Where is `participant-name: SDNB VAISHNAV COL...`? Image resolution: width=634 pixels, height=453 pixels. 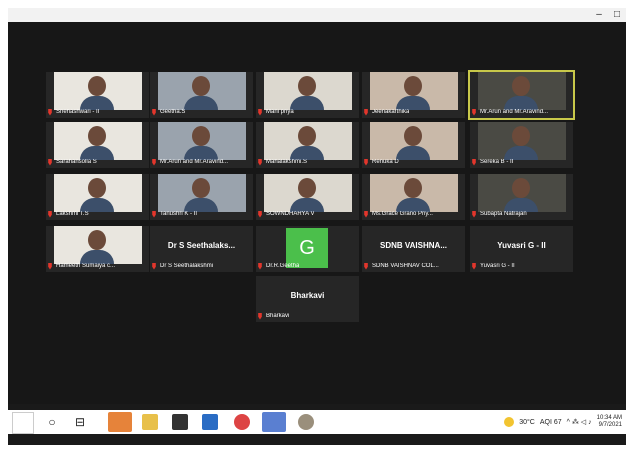
participant-name: SDNB VAISHNAV COL... is located at coordinates (405, 266).